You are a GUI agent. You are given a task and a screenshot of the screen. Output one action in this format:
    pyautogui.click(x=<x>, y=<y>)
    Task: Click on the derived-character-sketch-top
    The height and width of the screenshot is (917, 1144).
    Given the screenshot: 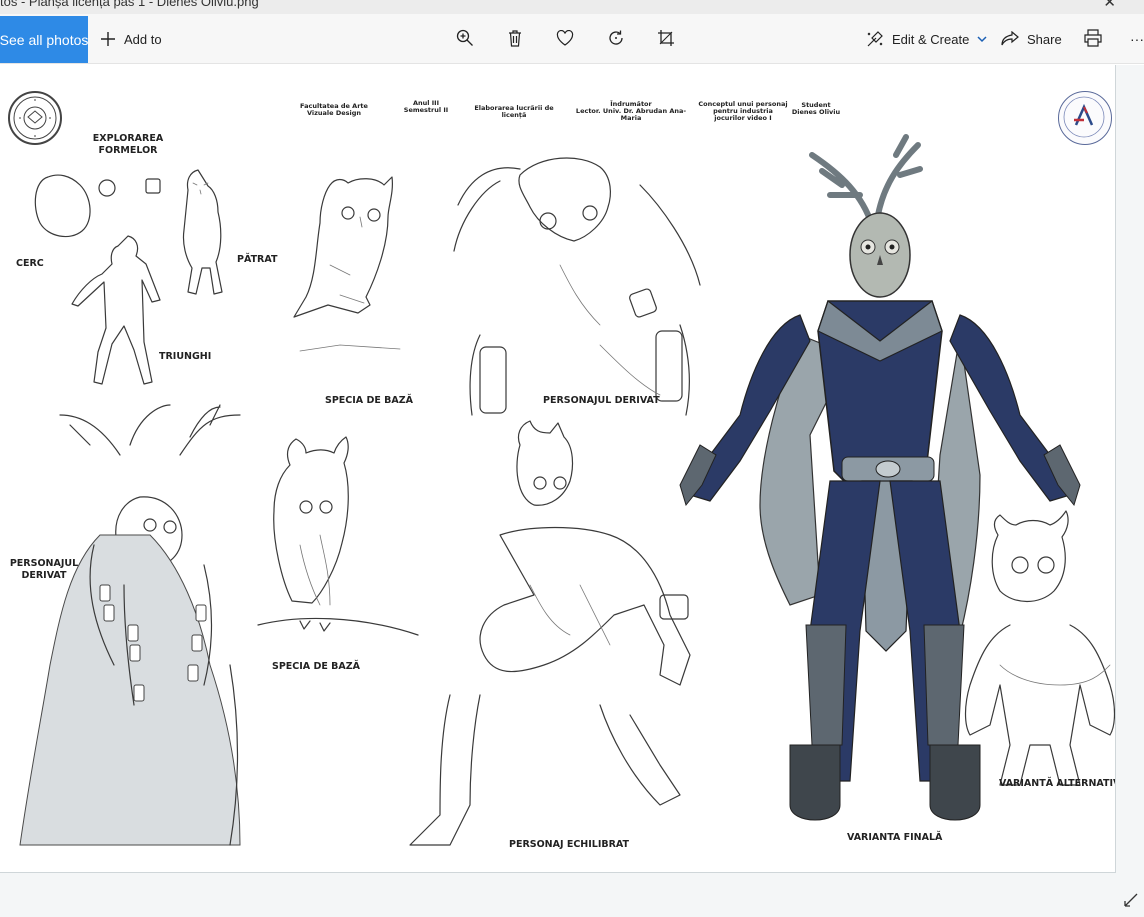 What is the action you would take?
    pyautogui.click(x=577, y=286)
    